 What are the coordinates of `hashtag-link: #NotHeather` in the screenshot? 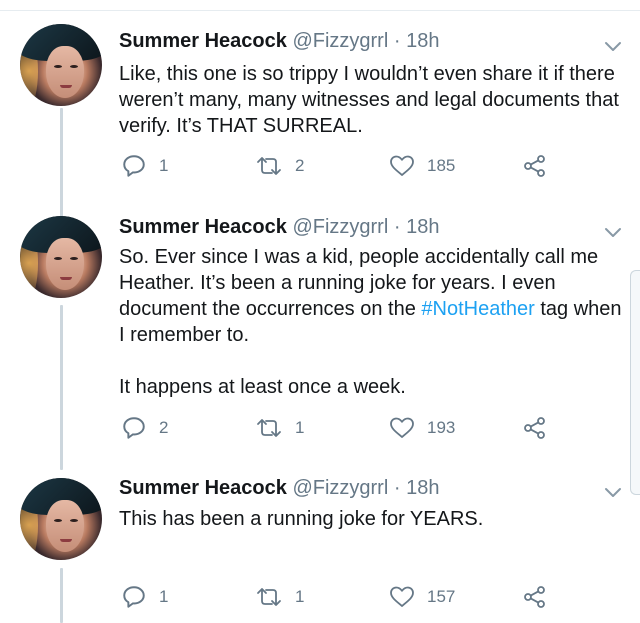 It's located at (477, 309).